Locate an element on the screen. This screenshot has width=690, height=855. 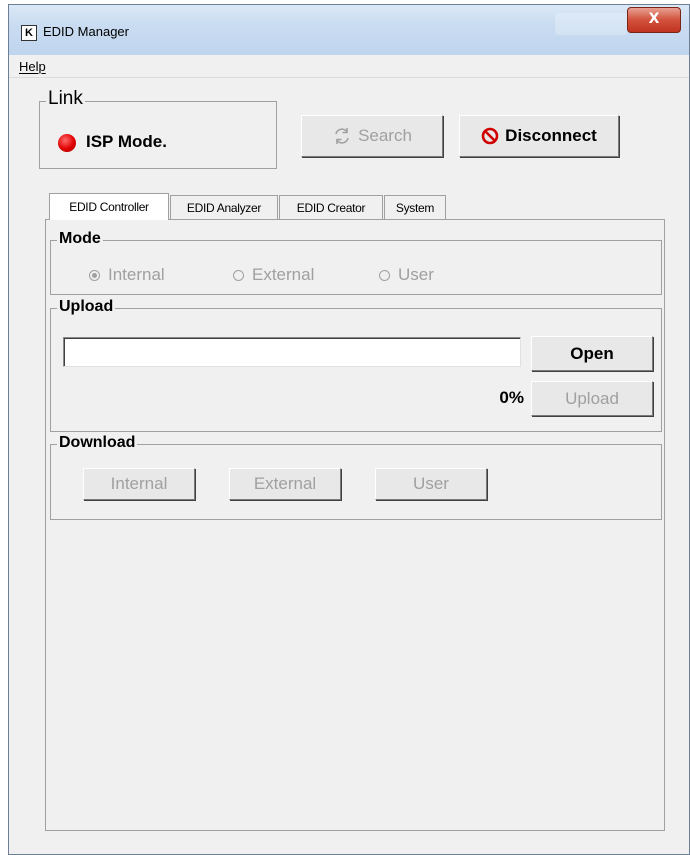
tab-edid-controller: EDID Controller is located at coordinates (109, 206).